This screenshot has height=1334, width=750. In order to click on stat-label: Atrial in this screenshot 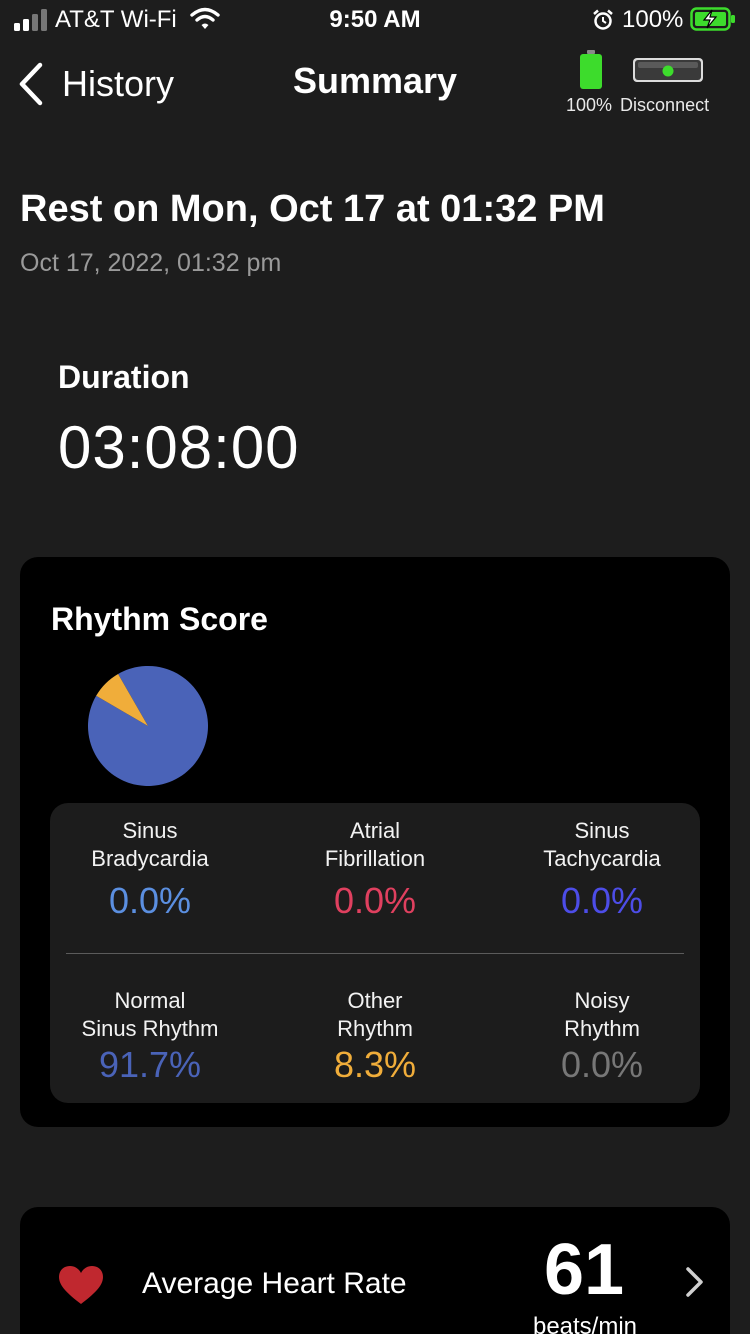, I will do `click(375, 830)`.